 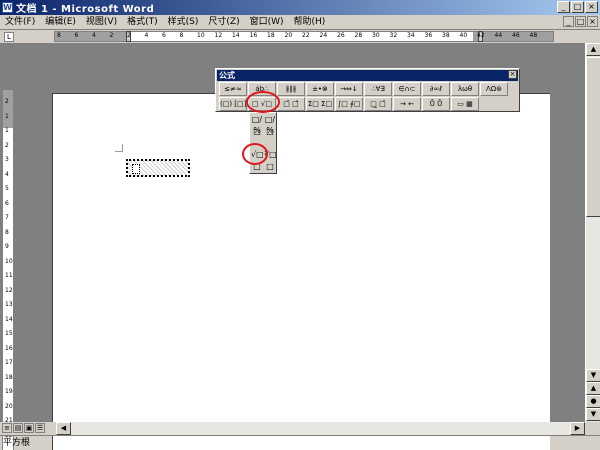 I want to click on close-icon: ×, so click(x=512, y=74).